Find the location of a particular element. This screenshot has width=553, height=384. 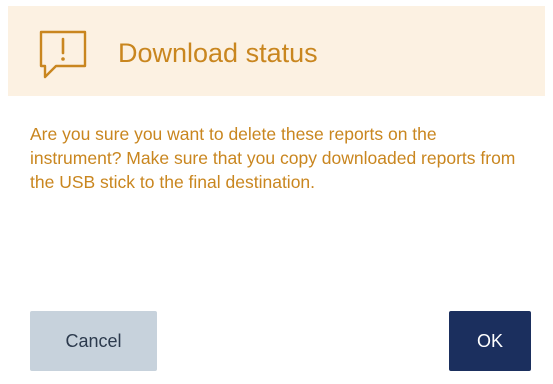

alert-speech-bubble-icon is located at coordinates (63, 55).